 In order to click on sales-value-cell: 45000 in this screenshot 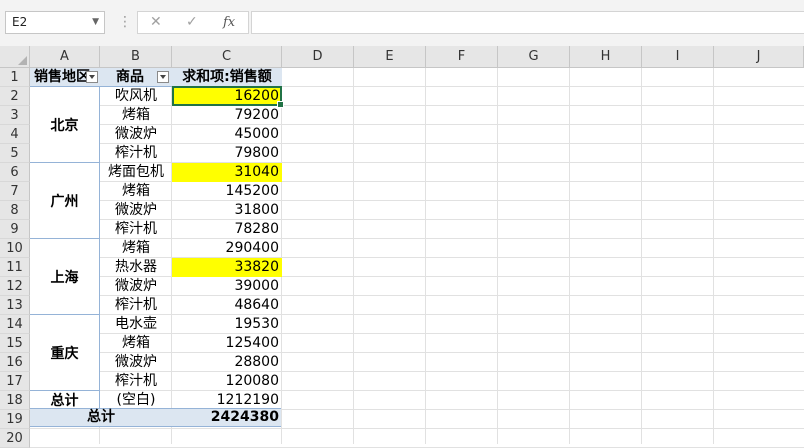, I will do `click(227, 134)`.